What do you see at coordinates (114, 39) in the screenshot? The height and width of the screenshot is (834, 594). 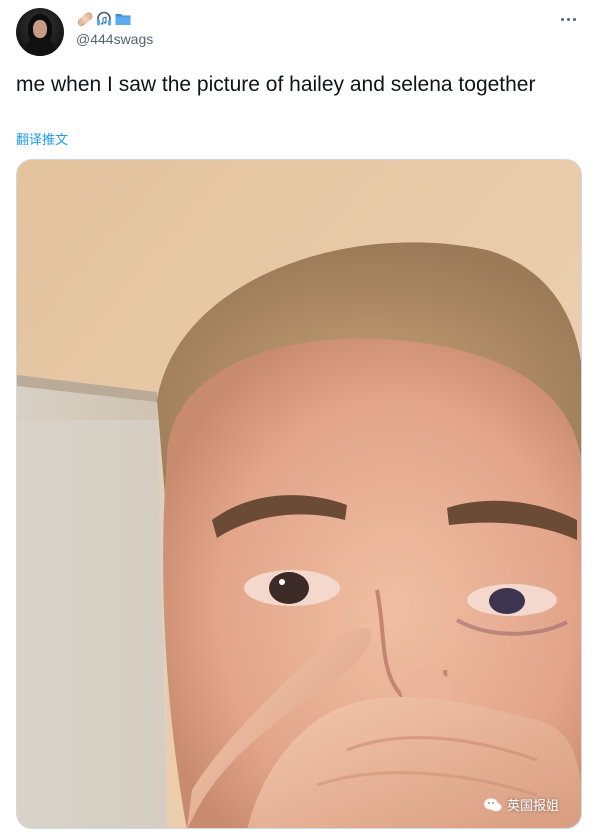 I see `user-handle: @444swags` at bounding box center [114, 39].